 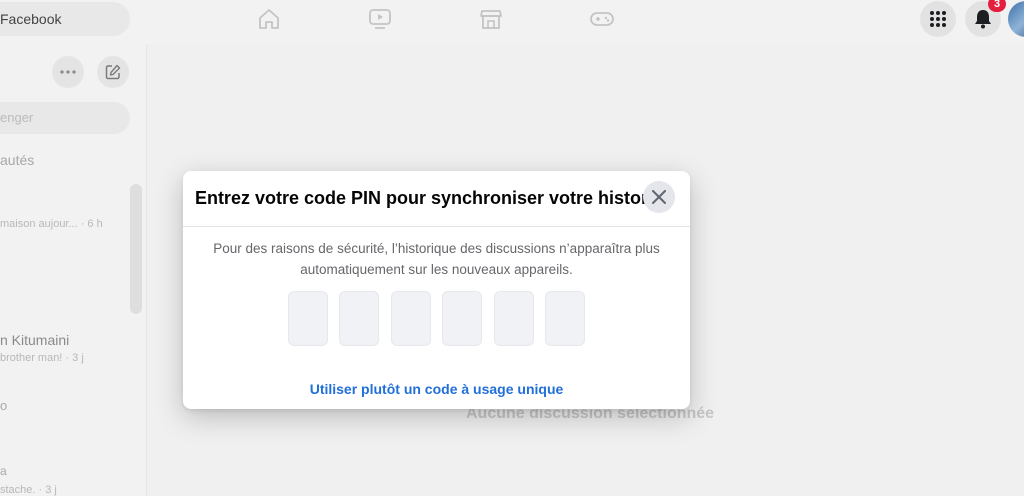 What do you see at coordinates (136, 249) in the screenshot?
I see `sidebar-scrollbar` at bounding box center [136, 249].